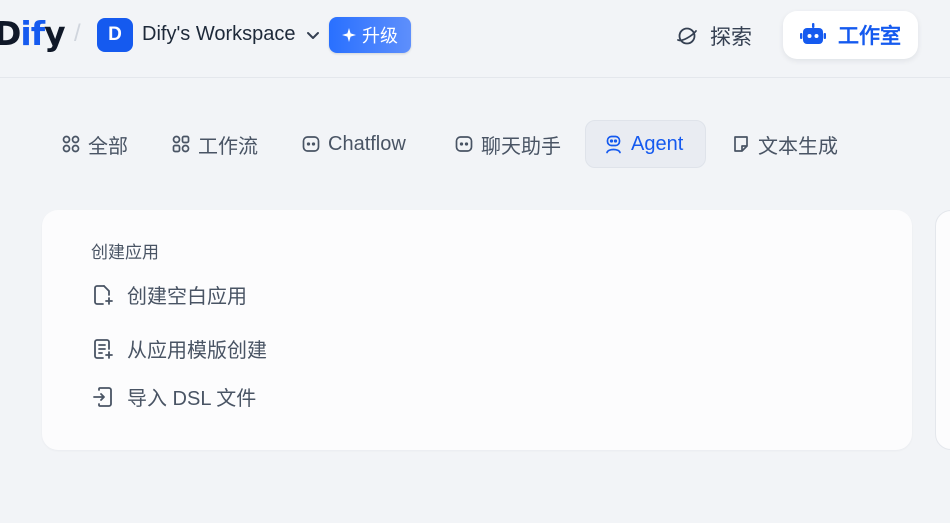 The height and width of the screenshot is (523, 950). I want to click on studio-nav: 工作室, so click(850, 35).